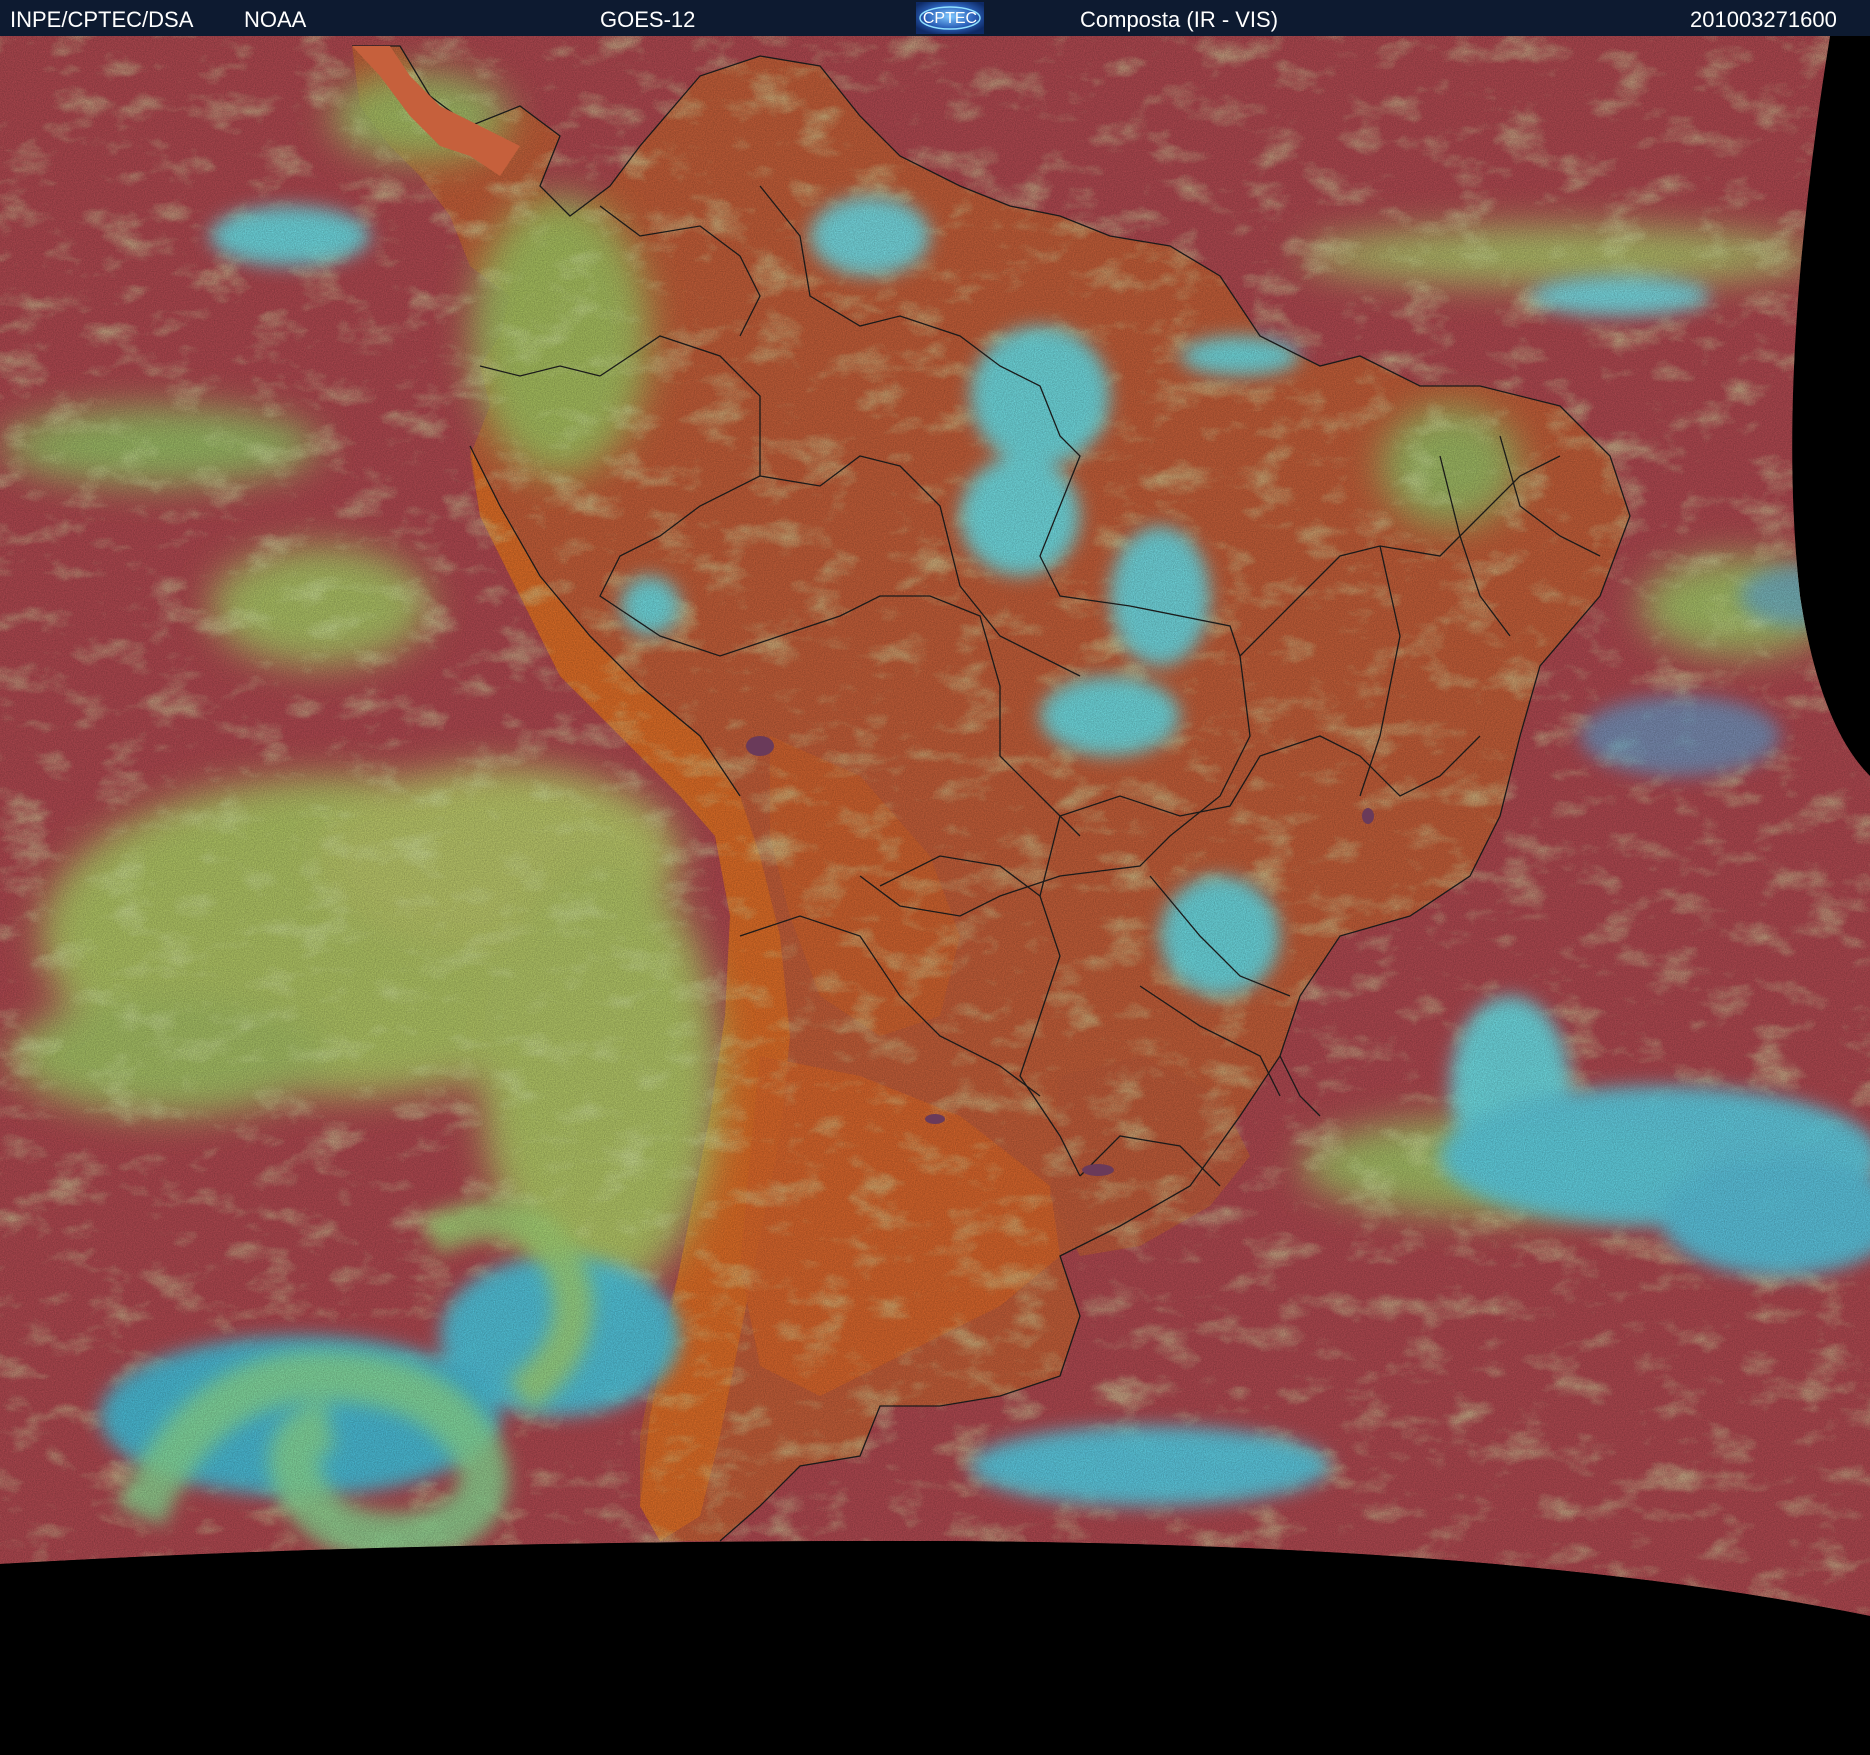 The width and height of the screenshot is (1870, 1755). What do you see at coordinates (102, 19) in the screenshot?
I see `institution-label: INPE/CPTEC/DSA` at bounding box center [102, 19].